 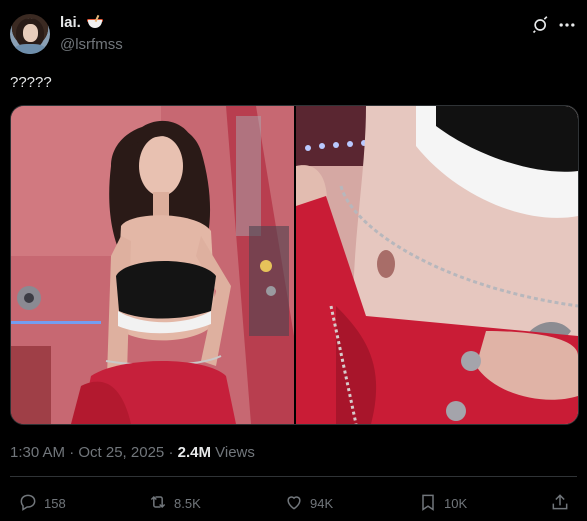 I want to click on tweet-meta: 1:30 AM · Oct 25, 2025 · 2.4M Views, so click(x=132, y=452).